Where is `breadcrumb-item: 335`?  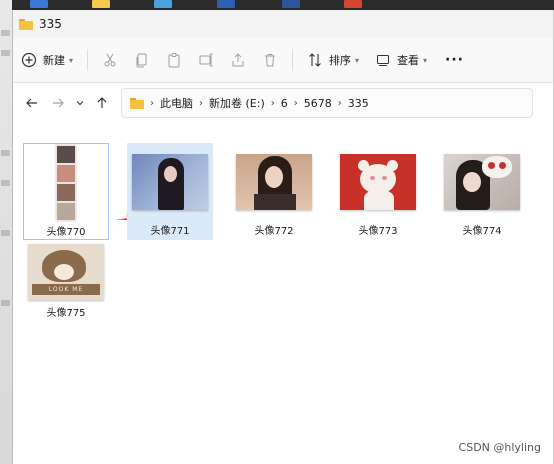 breadcrumb-item: 335 is located at coordinates (358, 103).